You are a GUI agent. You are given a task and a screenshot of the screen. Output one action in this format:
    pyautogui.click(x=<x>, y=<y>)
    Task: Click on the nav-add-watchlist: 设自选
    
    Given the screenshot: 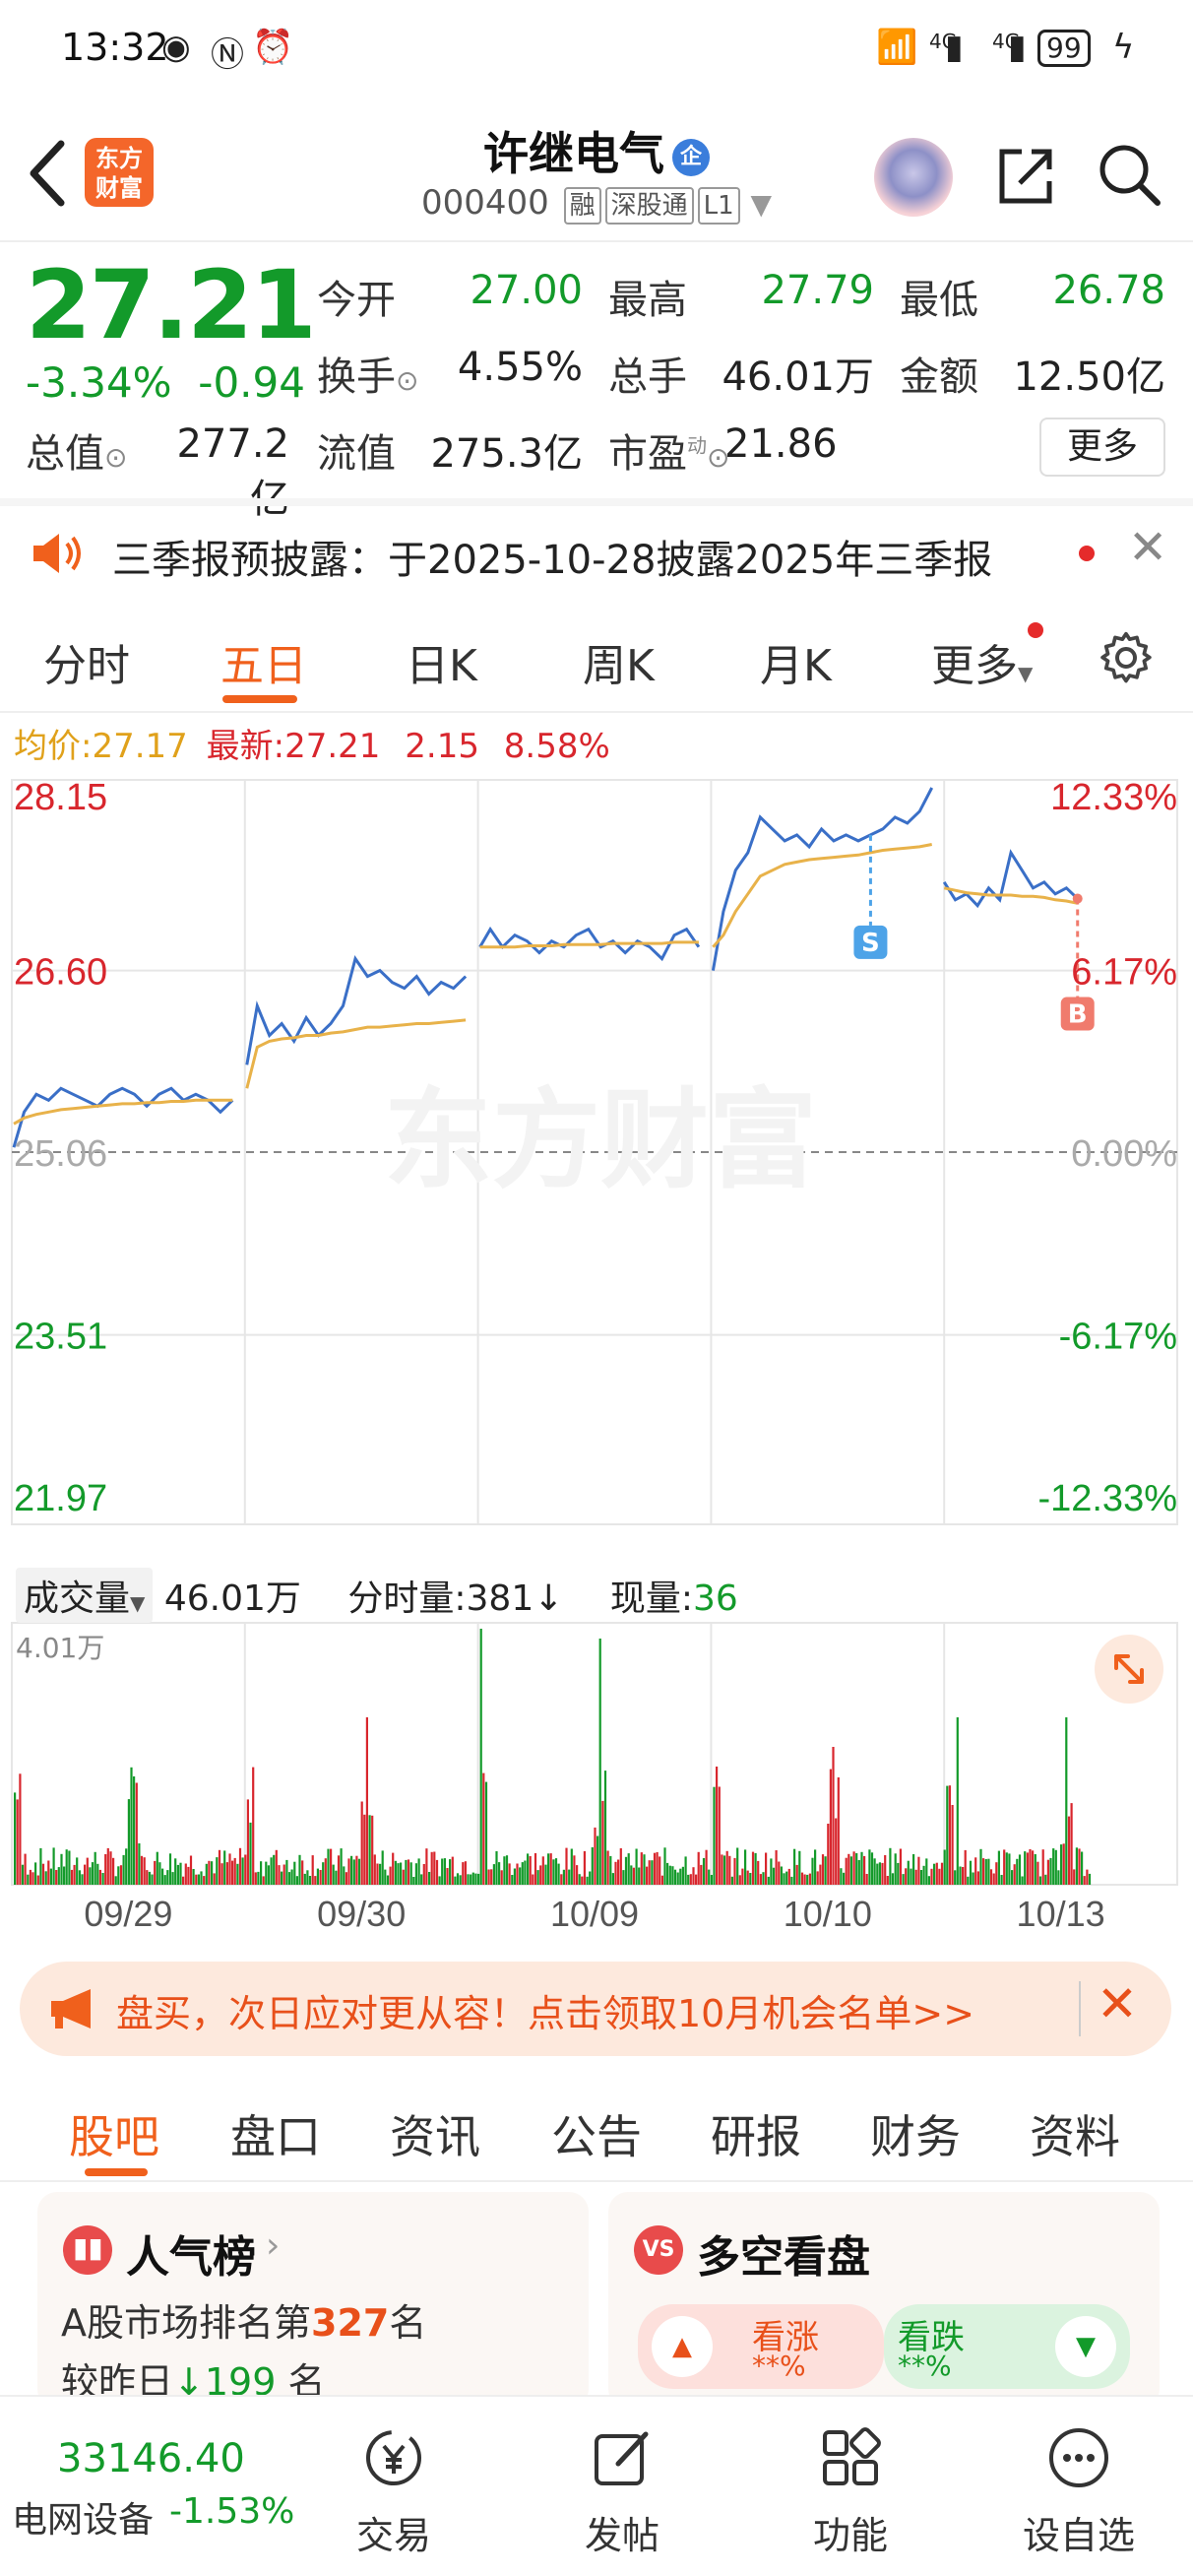 What is the action you would take?
    pyautogui.click(x=1079, y=2486)
    